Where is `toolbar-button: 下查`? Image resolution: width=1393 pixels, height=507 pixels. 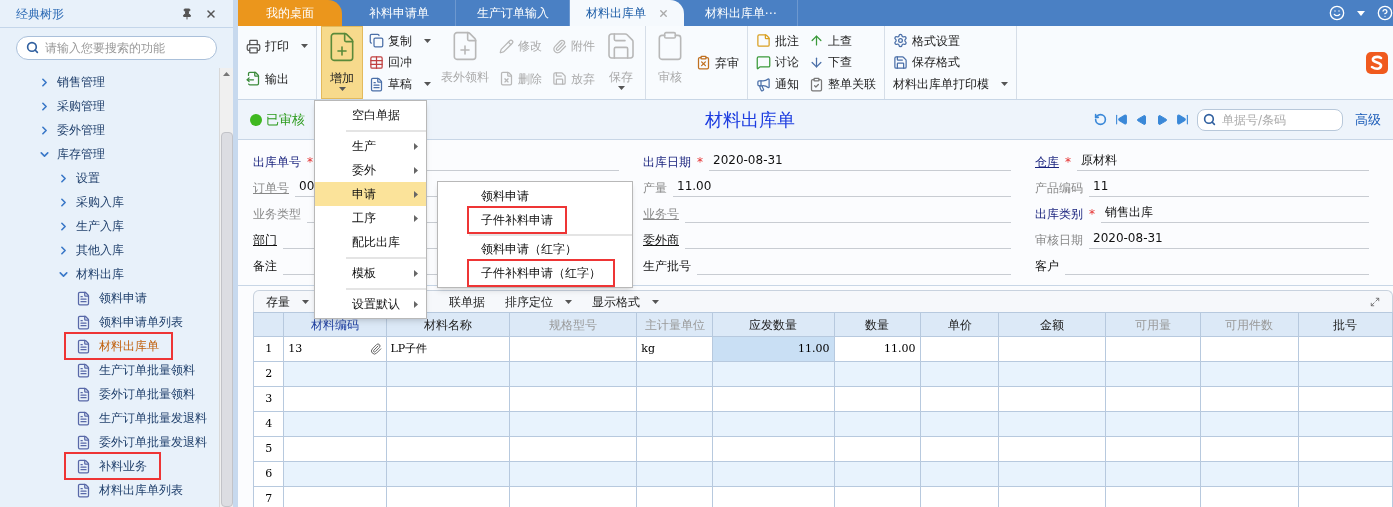 toolbar-button: 下查 is located at coordinates (842, 62).